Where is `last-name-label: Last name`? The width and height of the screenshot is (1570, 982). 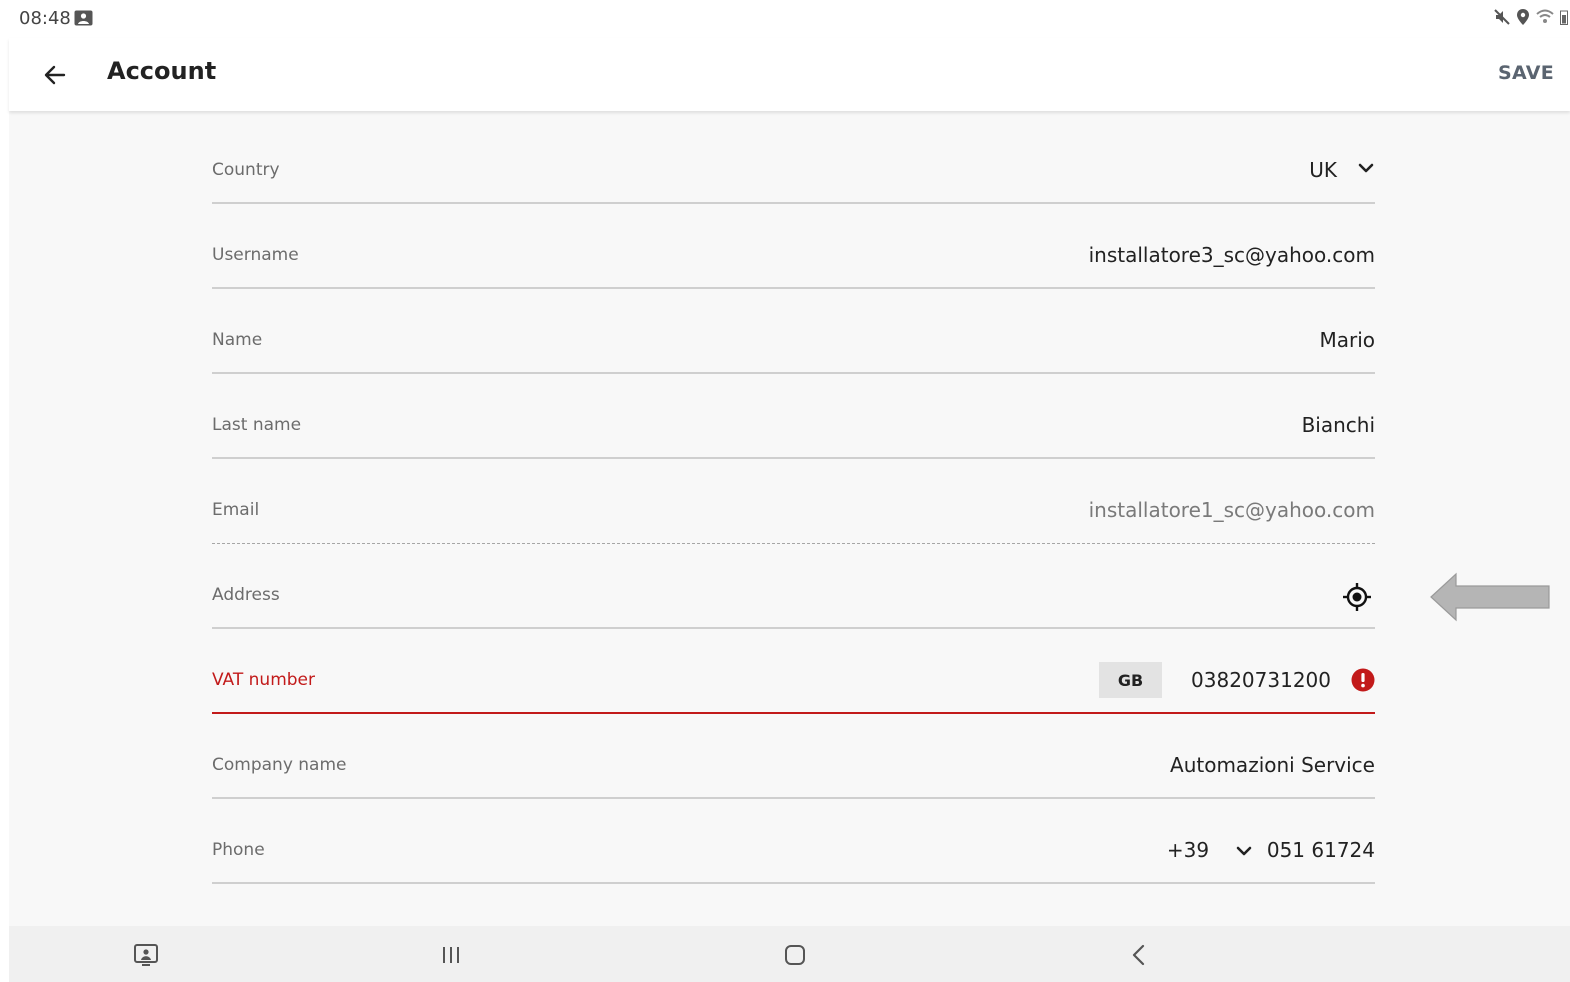
last-name-label: Last name is located at coordinates (257, 425).